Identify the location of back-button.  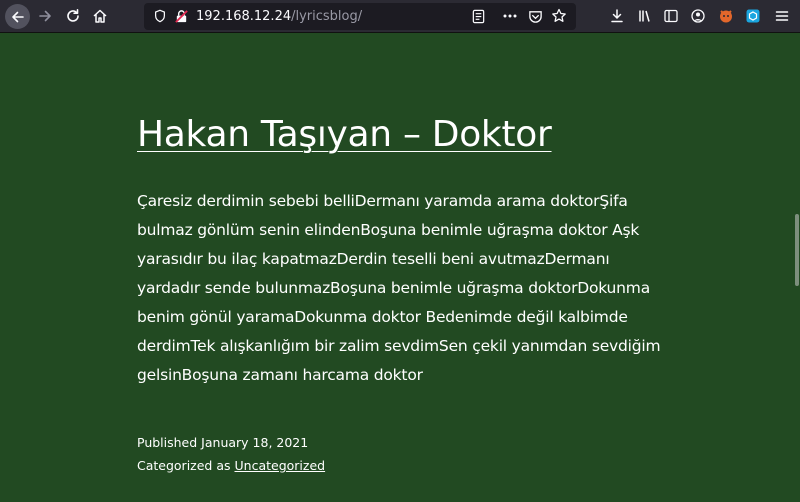
(17, 16).